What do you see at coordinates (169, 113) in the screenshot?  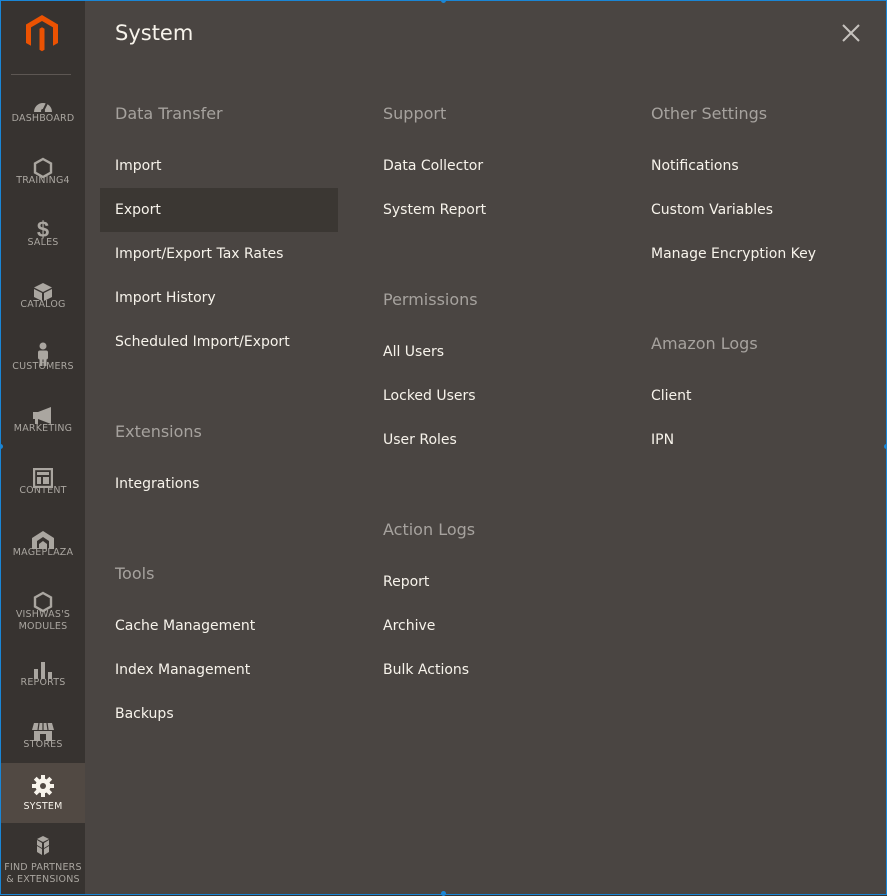 I see `section-title-data-transfer: Data Transfer` at bounding box center [169, 113].